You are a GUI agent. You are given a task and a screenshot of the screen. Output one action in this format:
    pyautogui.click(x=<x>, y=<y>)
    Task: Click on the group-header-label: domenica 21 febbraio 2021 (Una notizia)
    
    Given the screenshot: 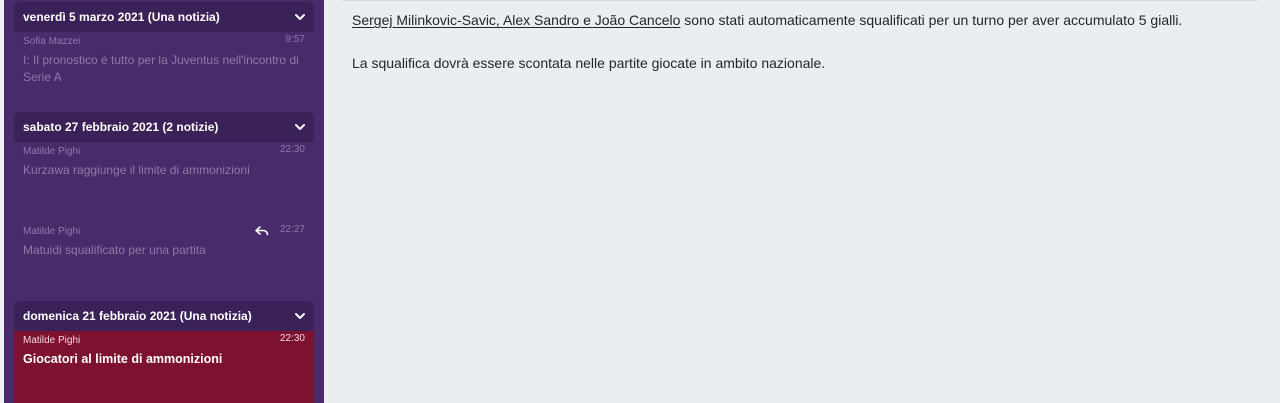 What is the action you would take?
    pyautogui.click(x=137, y=316)
    